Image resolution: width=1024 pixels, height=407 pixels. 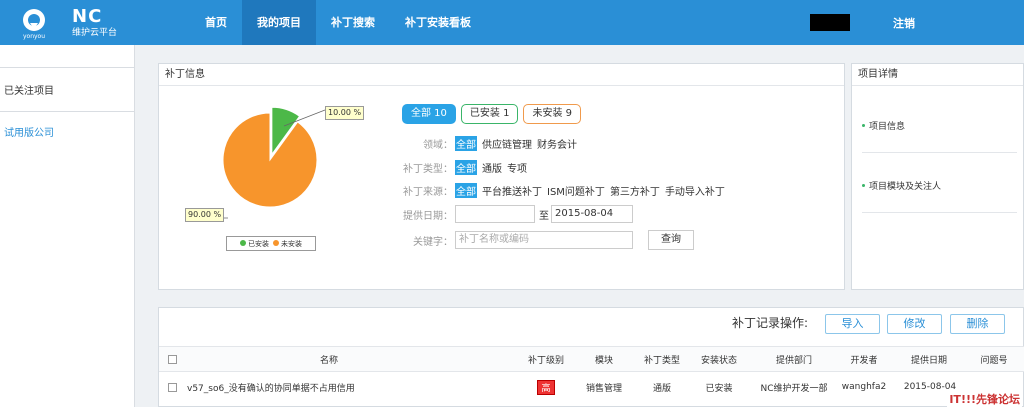 I want to click on cloud-logo-icon: yonyou, so click(x=34, y=24).